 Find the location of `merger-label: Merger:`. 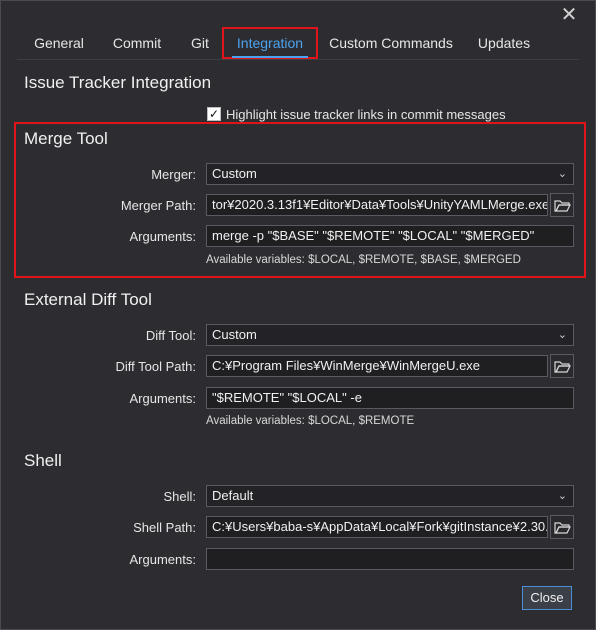

merger-label: Merger: is located at coordinates (173, 174).